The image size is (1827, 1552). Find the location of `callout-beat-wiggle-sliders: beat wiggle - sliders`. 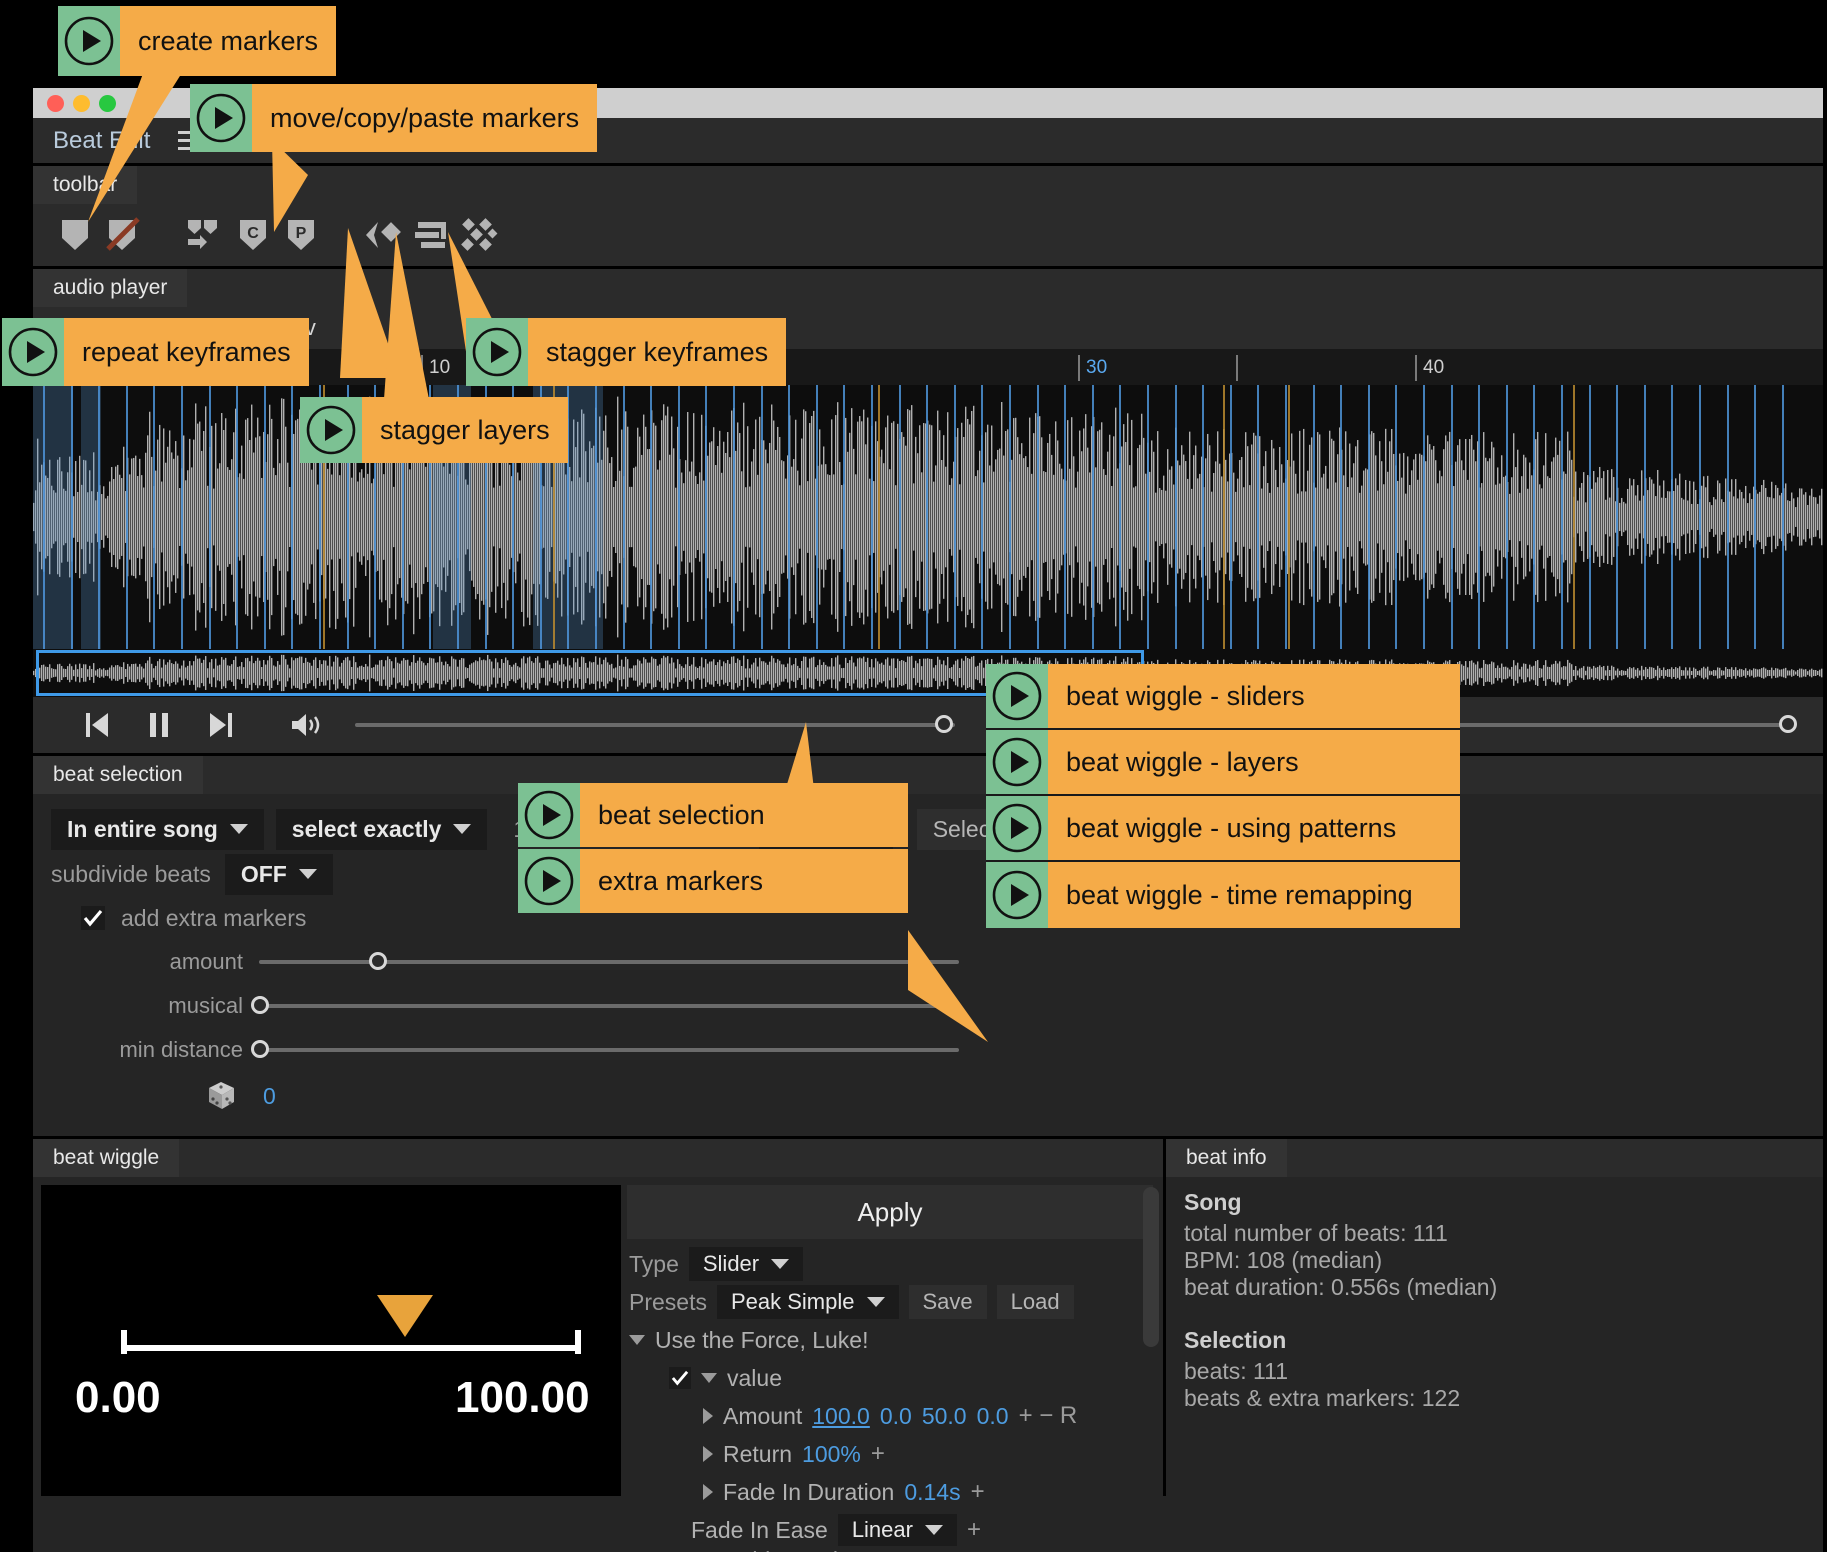

callout-beat-wiggle-sliders: beat wiggle - sliders is located at coordinates (1223, 697).